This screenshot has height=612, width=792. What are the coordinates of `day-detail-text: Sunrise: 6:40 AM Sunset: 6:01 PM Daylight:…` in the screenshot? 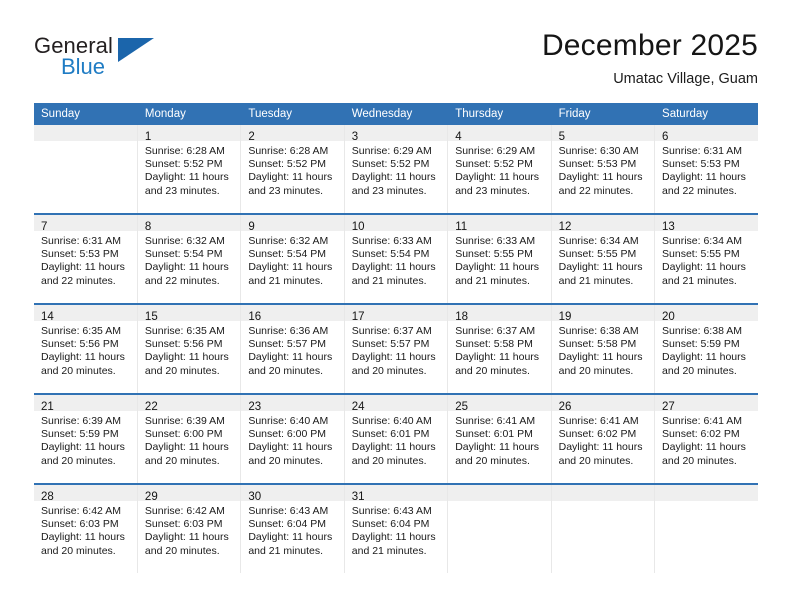 It's located at (396, 441).